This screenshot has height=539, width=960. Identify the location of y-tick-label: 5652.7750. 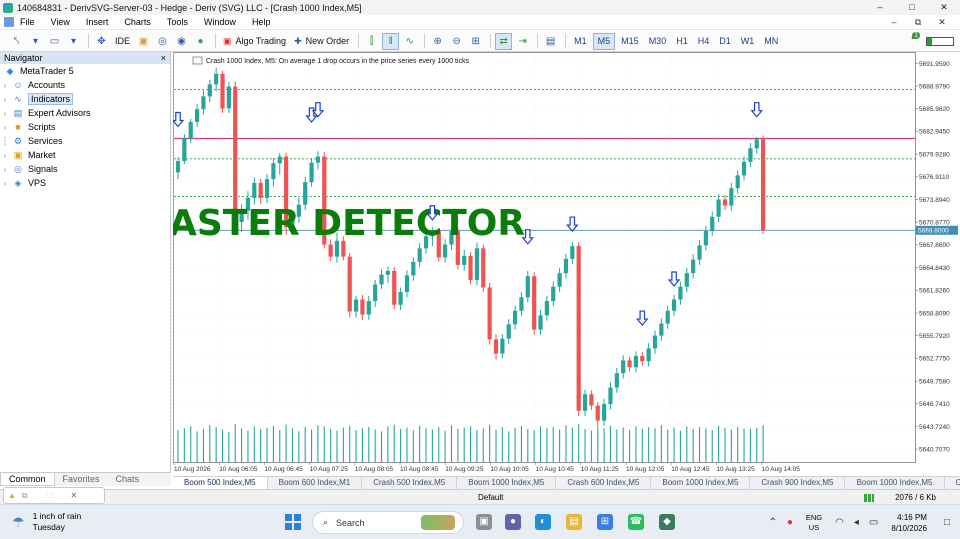
(934, 359).